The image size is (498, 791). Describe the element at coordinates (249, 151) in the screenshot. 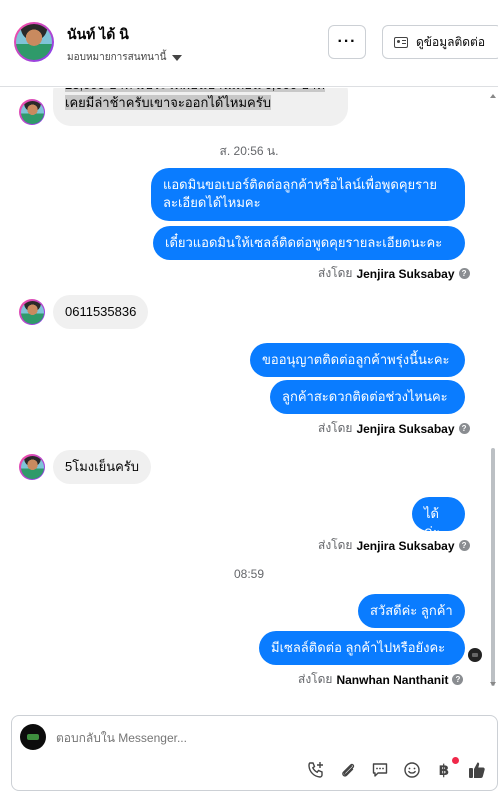

I see `timestamp: ส. 20:56 น.` at that location.